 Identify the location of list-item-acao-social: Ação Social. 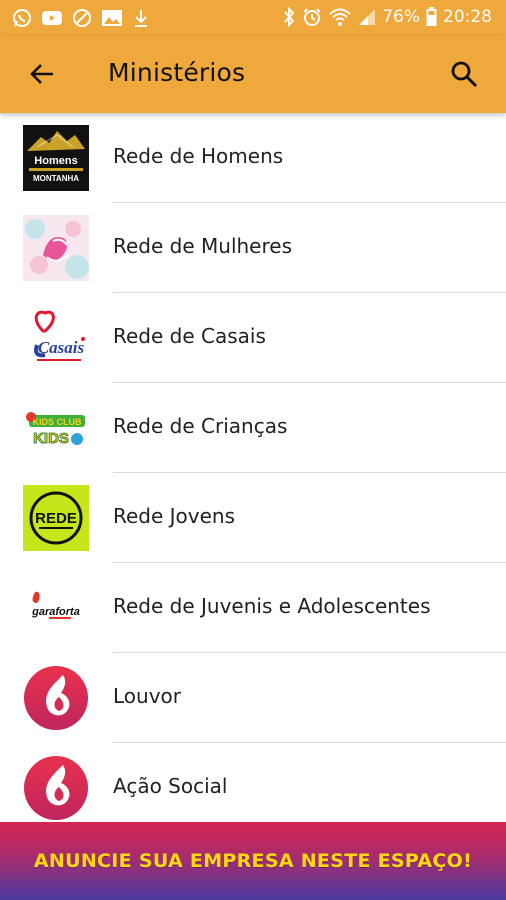
(253, 788).